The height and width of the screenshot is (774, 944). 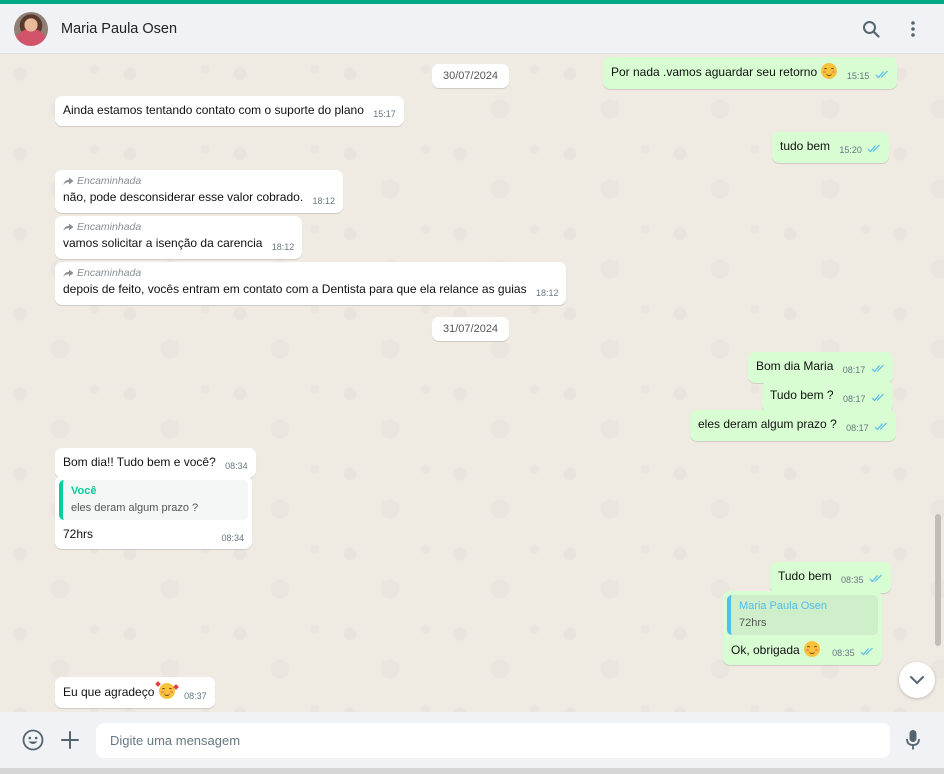 I want to click on emoji-icon, so click(x=33, y=740).